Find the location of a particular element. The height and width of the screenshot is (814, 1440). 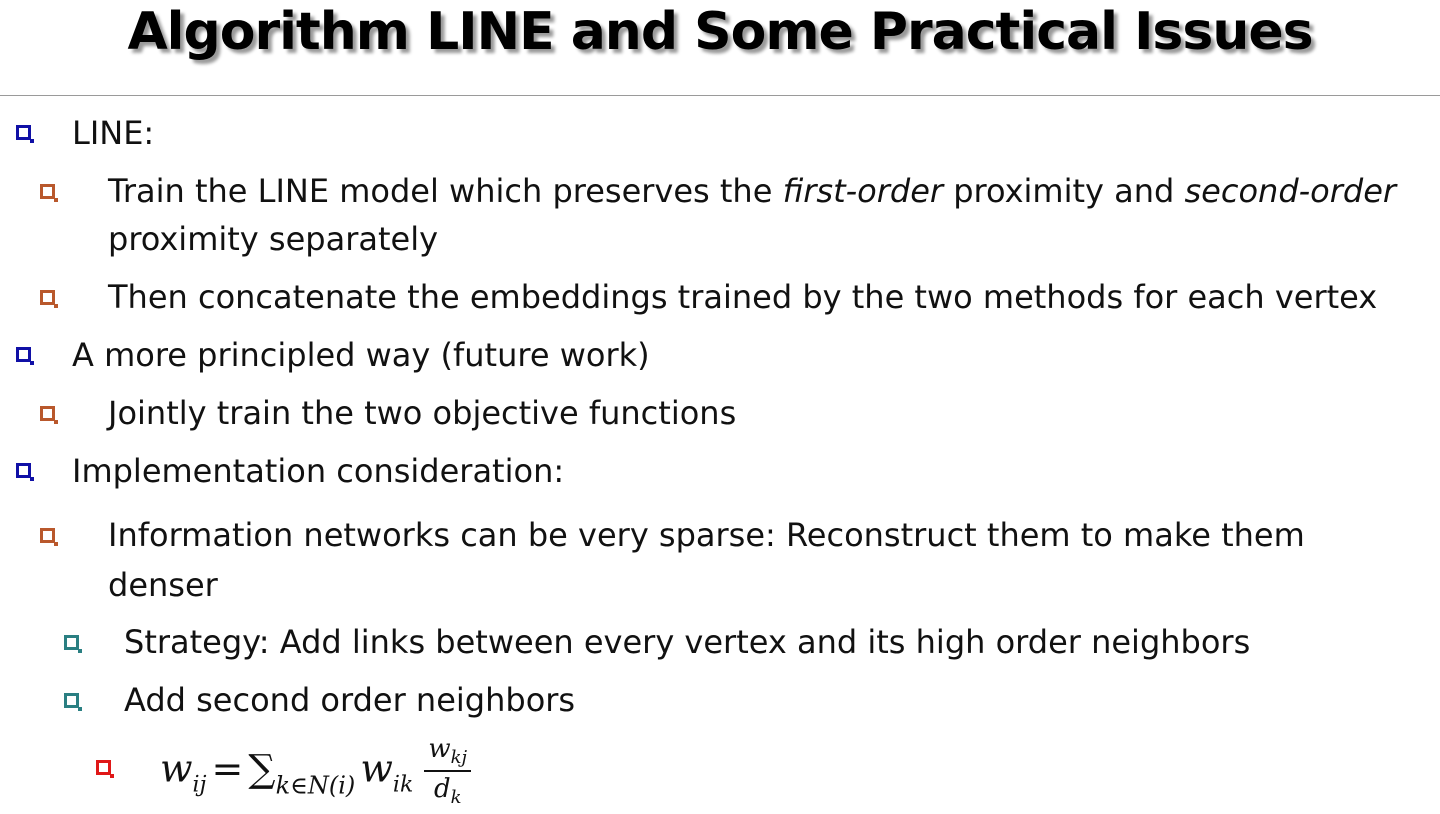

denominator-symbol: d is located at coordinates (442, 789).